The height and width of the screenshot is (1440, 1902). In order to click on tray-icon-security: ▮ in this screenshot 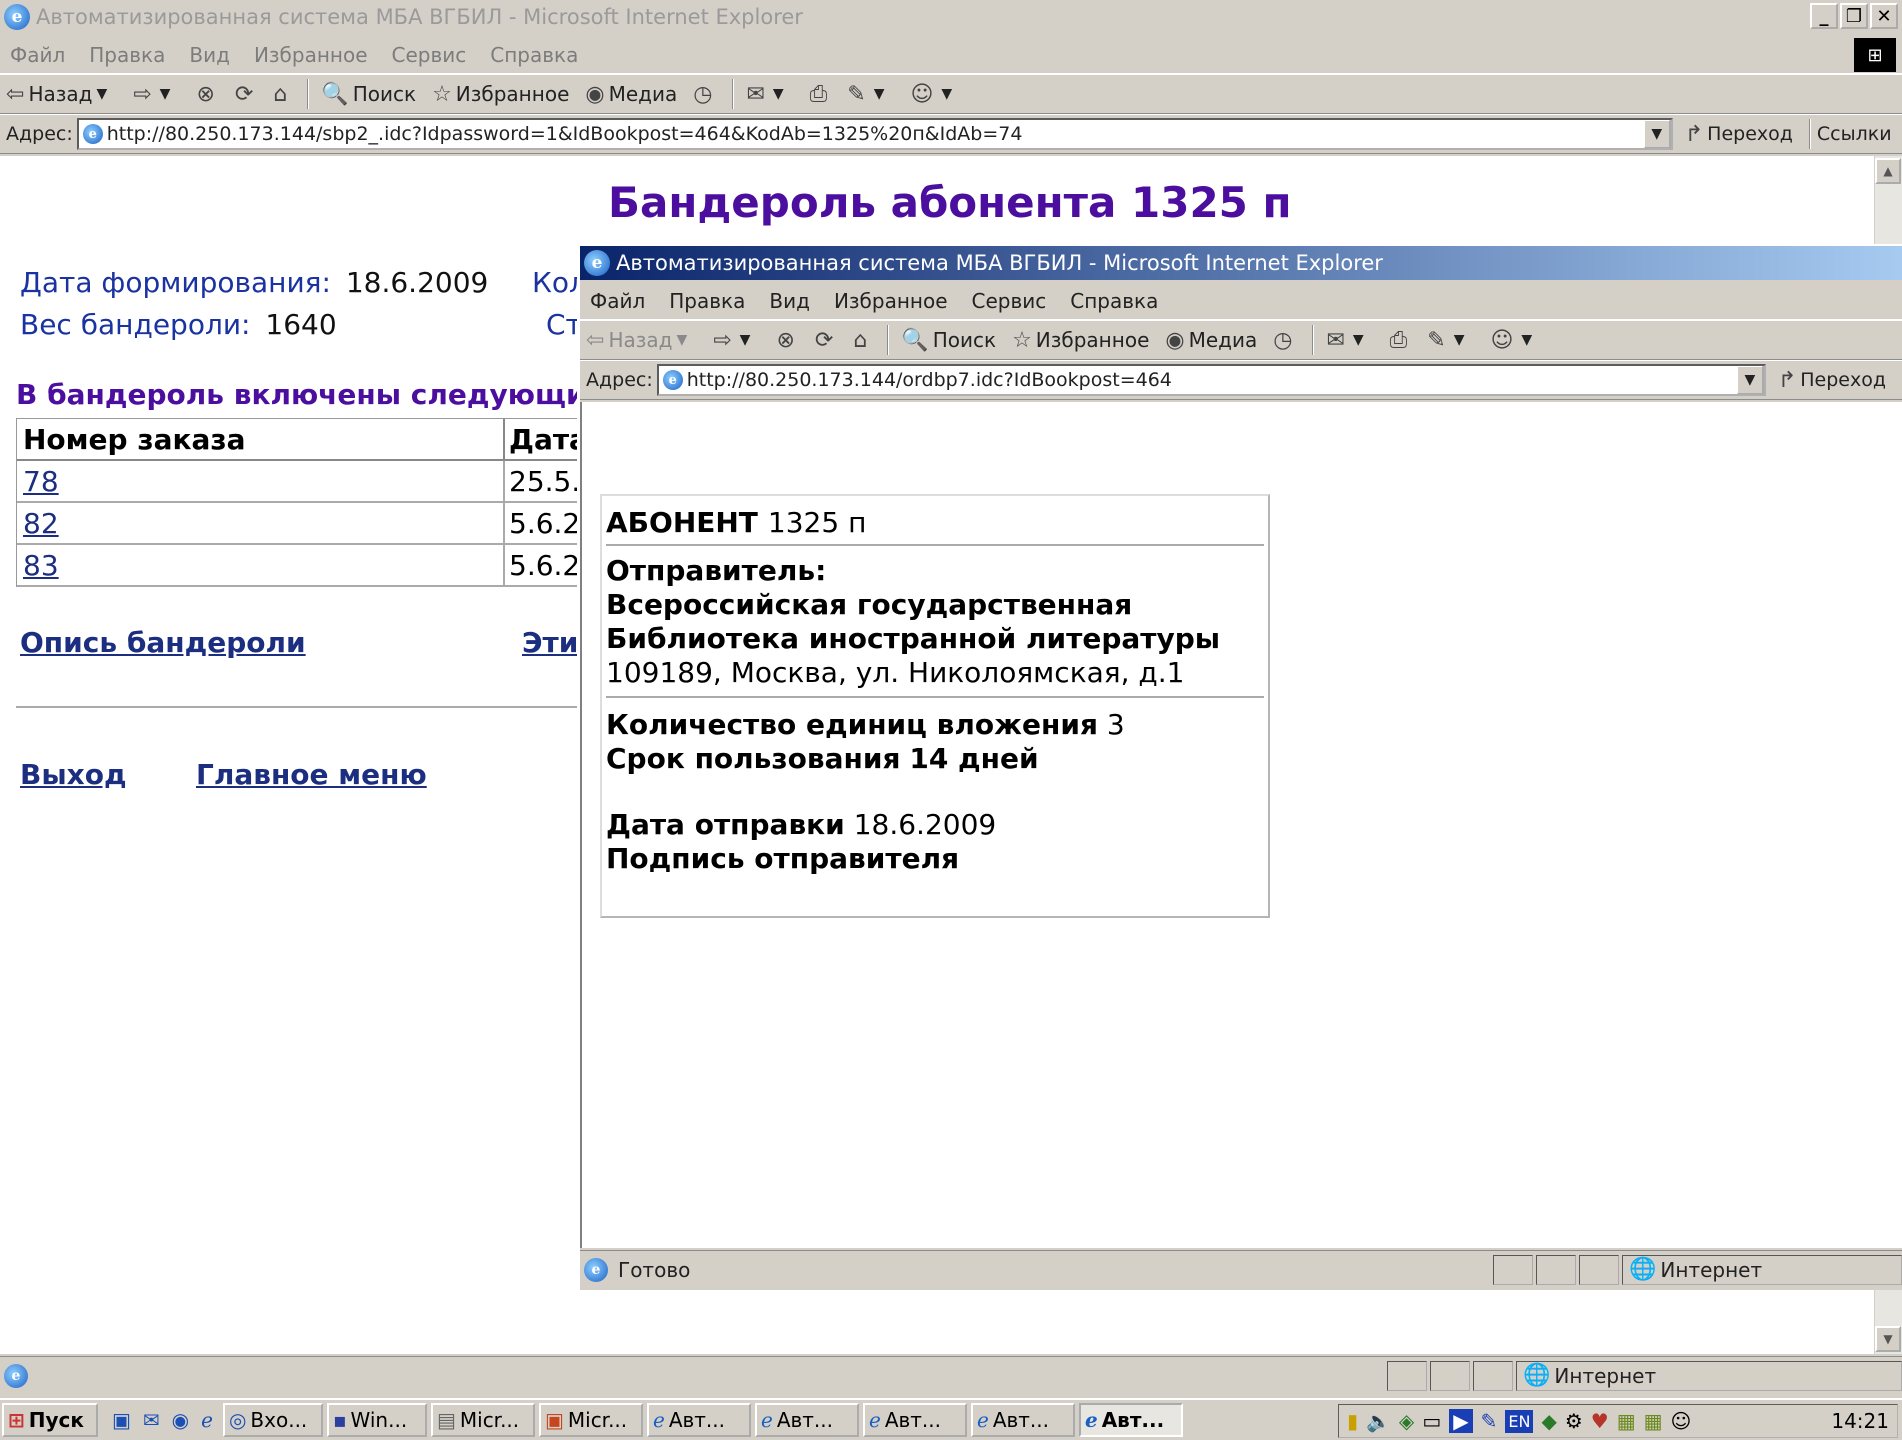, I will do `click(1352, 1421)`.